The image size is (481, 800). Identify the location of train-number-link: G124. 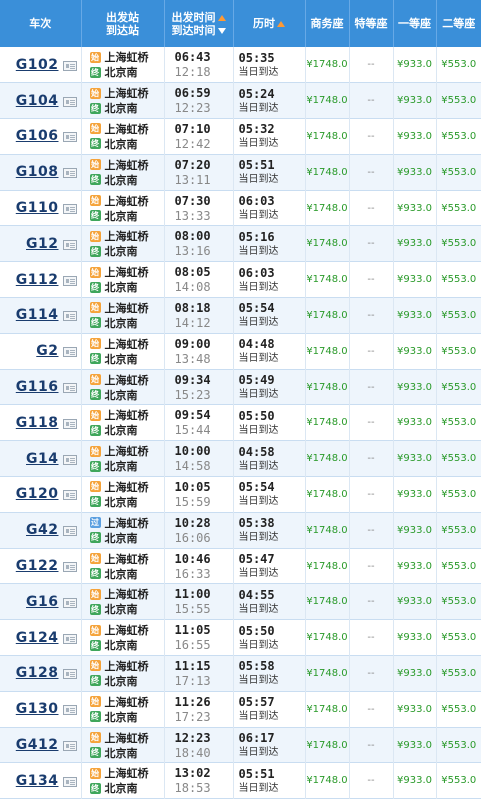
(37, 638).